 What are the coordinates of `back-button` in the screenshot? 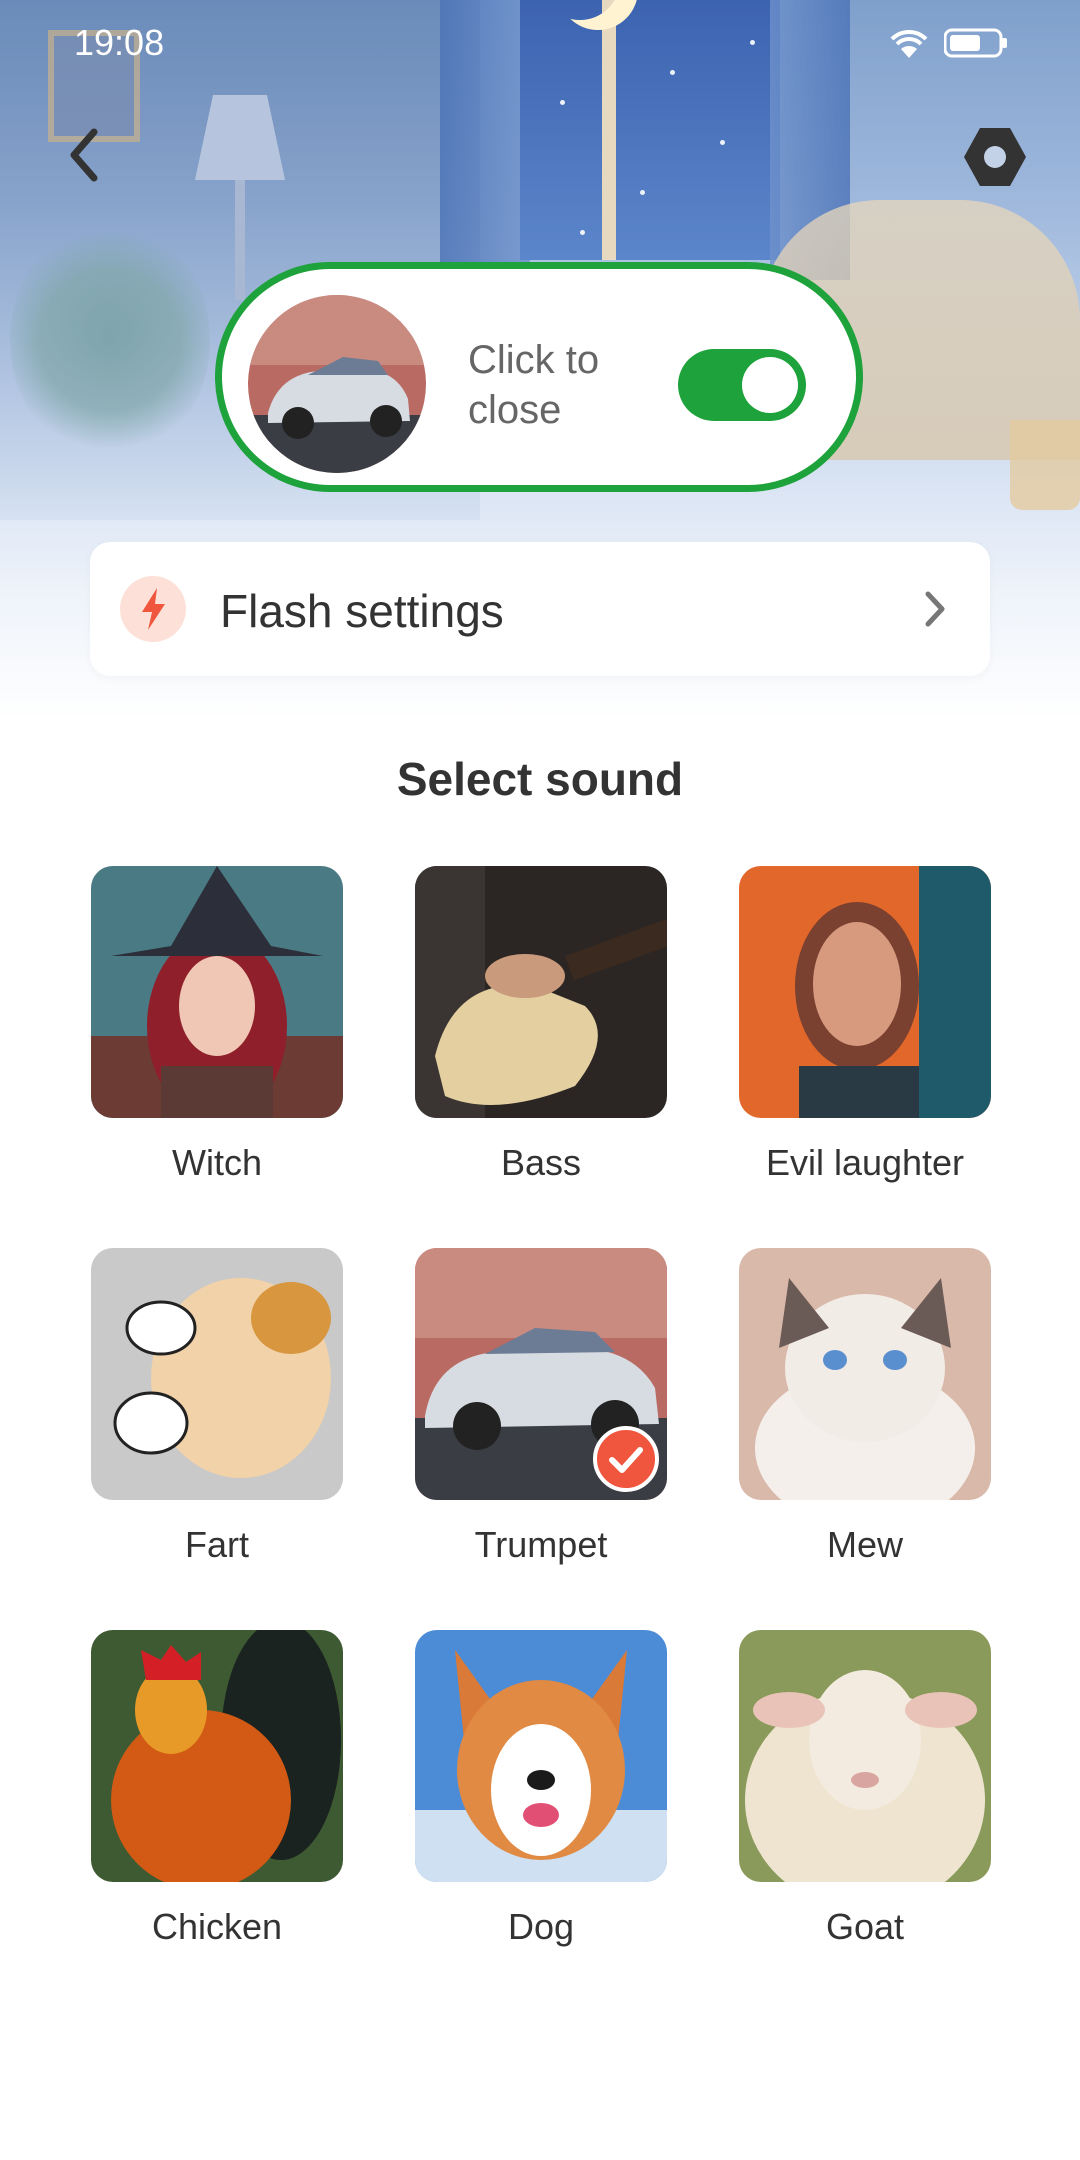 It's located at (85, 155).